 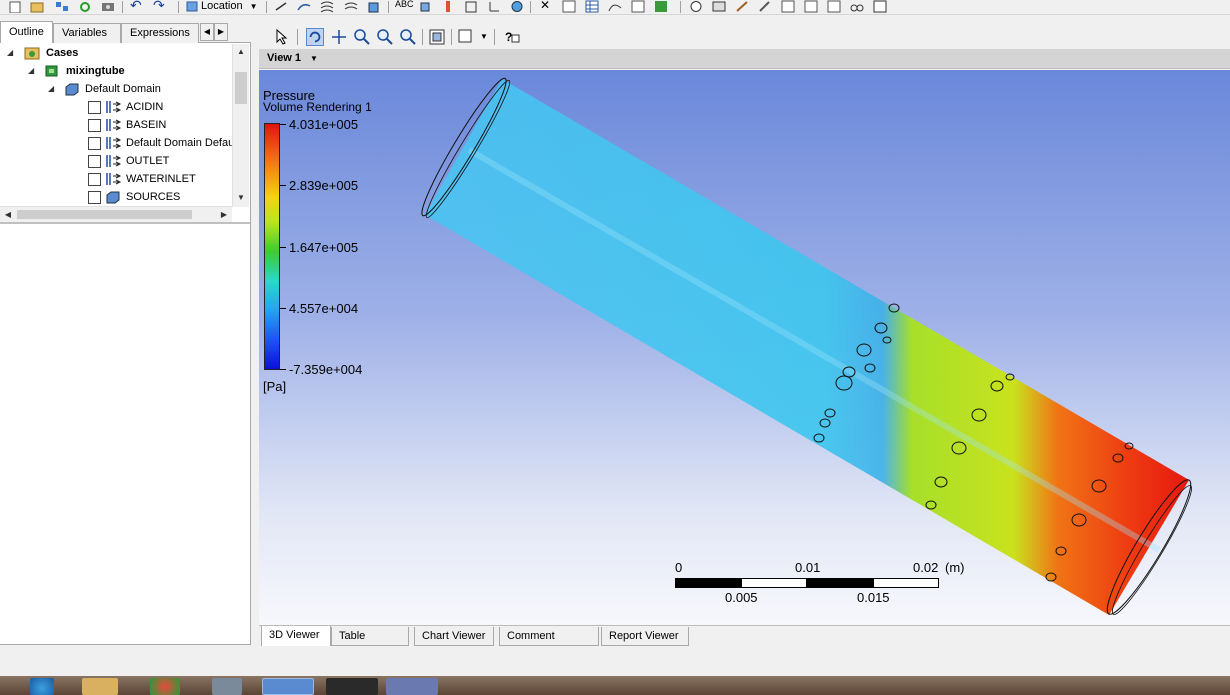 What do you see at coordinates (32, 53) in the screenshot?
I see `cases-icon` at bounding box center [32, 53].